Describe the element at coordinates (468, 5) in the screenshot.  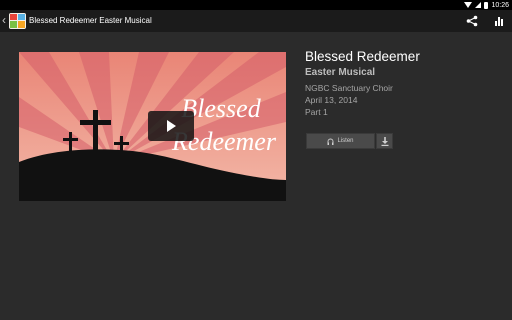
I see `wifi-icon` at that location.